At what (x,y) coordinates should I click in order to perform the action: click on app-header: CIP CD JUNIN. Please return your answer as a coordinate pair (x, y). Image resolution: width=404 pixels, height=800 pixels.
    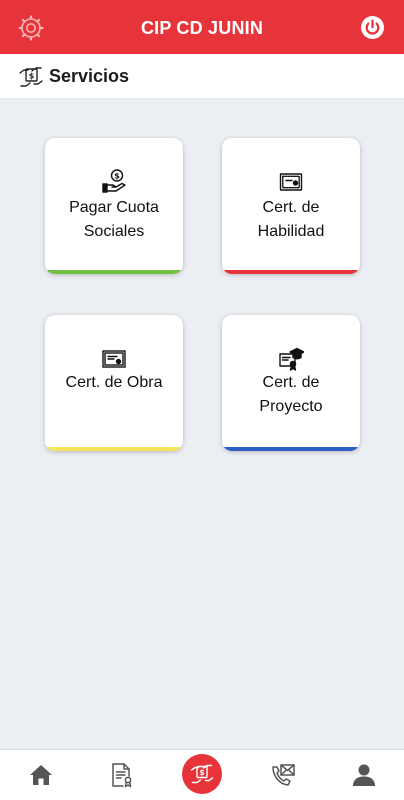
    Looking at the image, I should click on (202, 27).